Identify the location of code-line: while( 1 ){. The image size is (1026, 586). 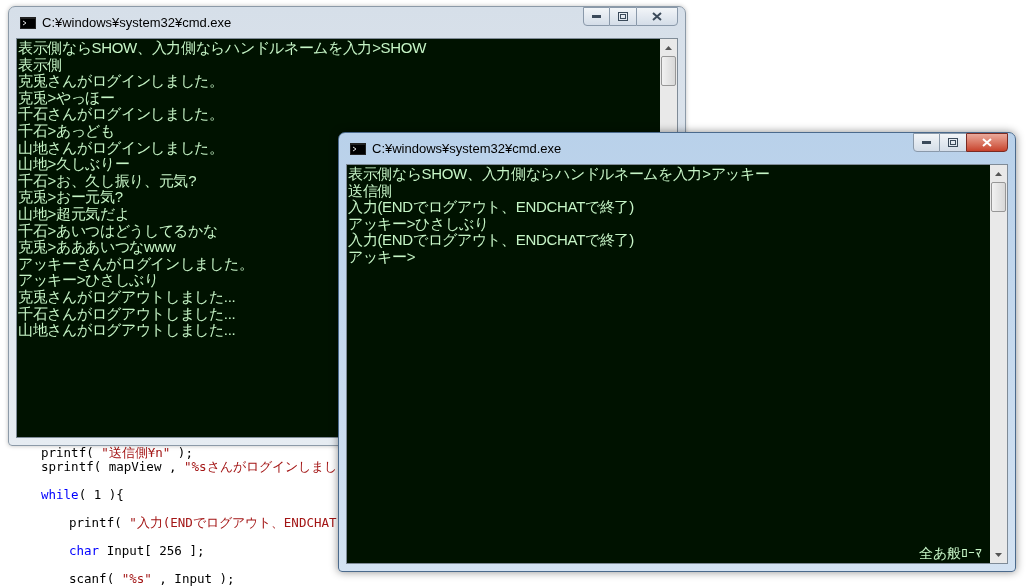
(83, 495).